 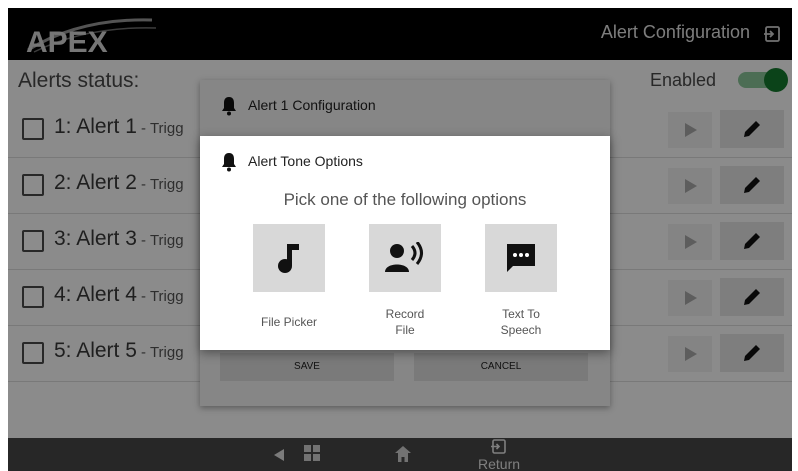 I want to click on option-label-line: Speech, so click(x=521, y=330).